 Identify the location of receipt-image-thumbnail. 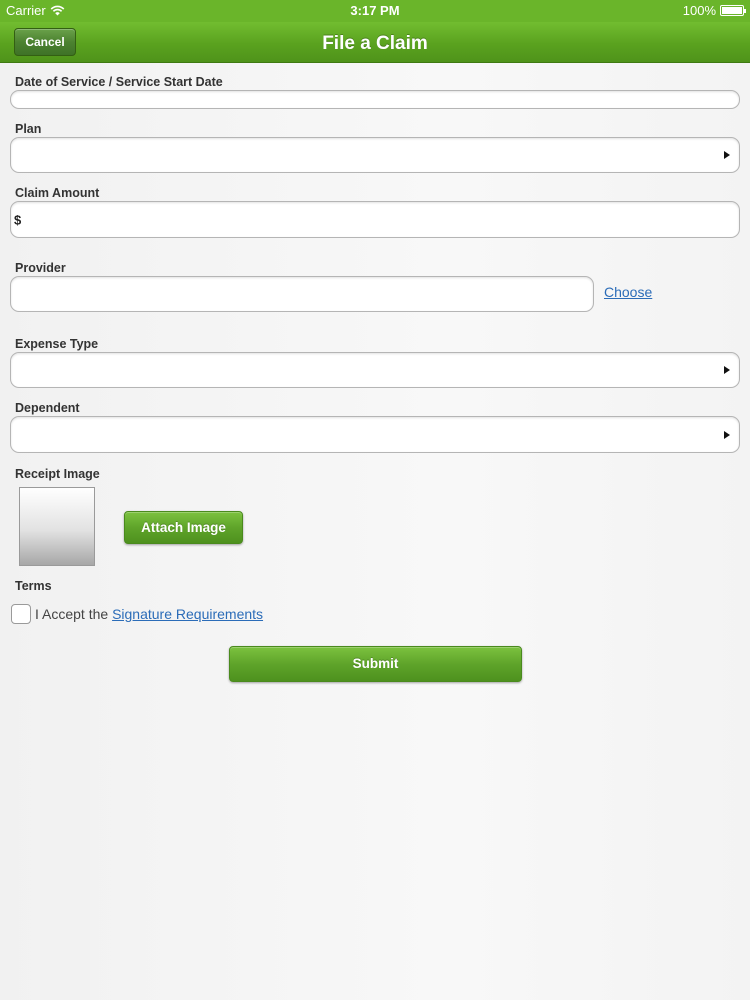
(57, 526).